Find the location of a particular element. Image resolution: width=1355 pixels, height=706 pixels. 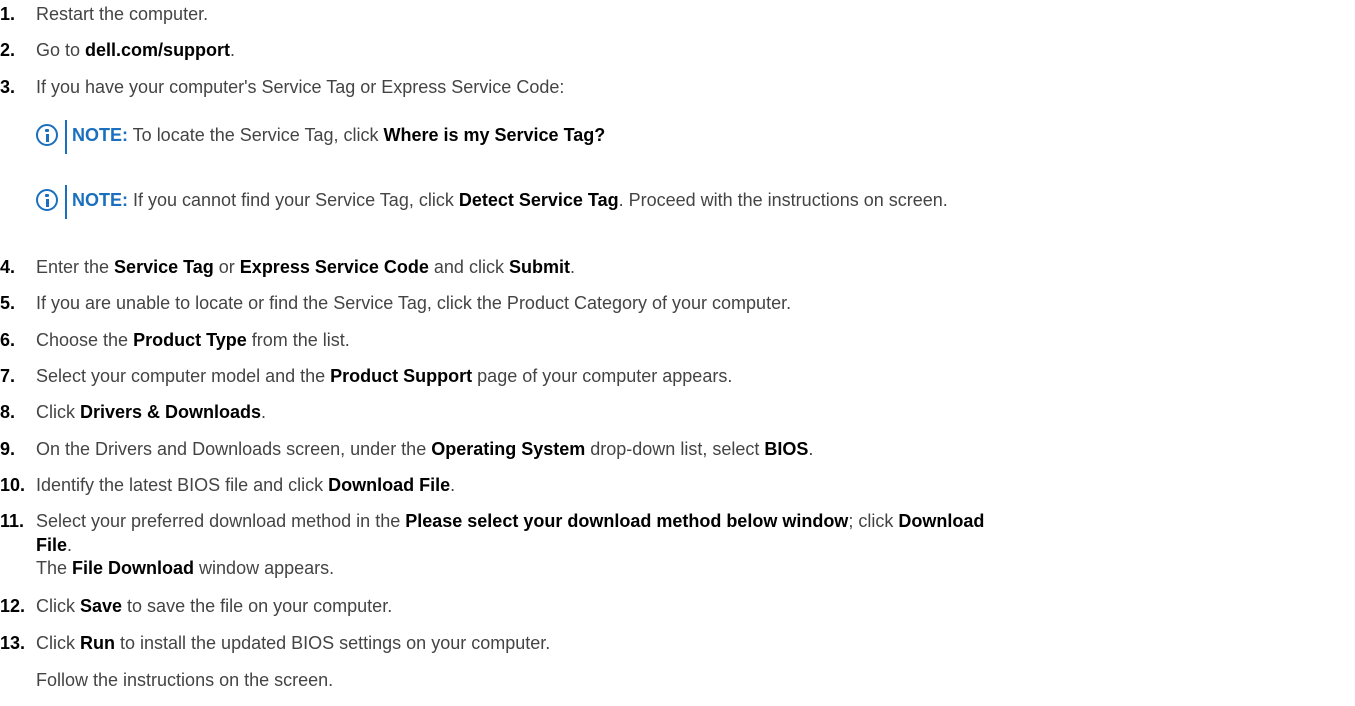

support-link: dell.com/support is located at coordinates (157, 50).